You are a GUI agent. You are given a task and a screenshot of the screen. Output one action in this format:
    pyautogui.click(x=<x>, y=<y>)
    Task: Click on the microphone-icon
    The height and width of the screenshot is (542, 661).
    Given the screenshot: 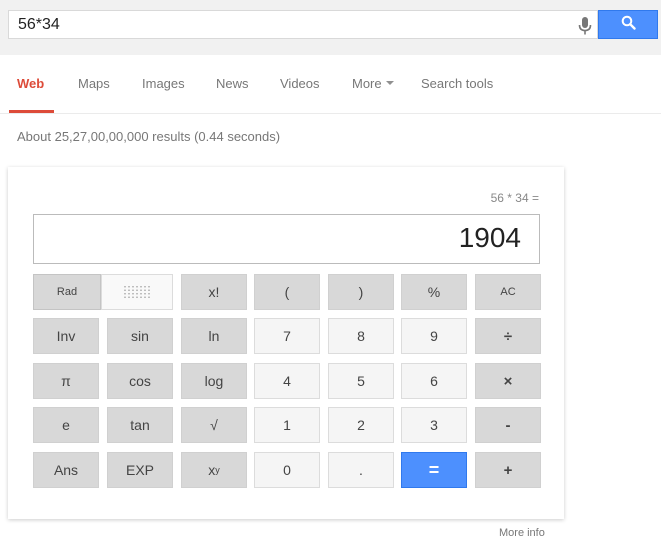 What is the action you would take?
    pyautogui.click(x=585, y=26)
    